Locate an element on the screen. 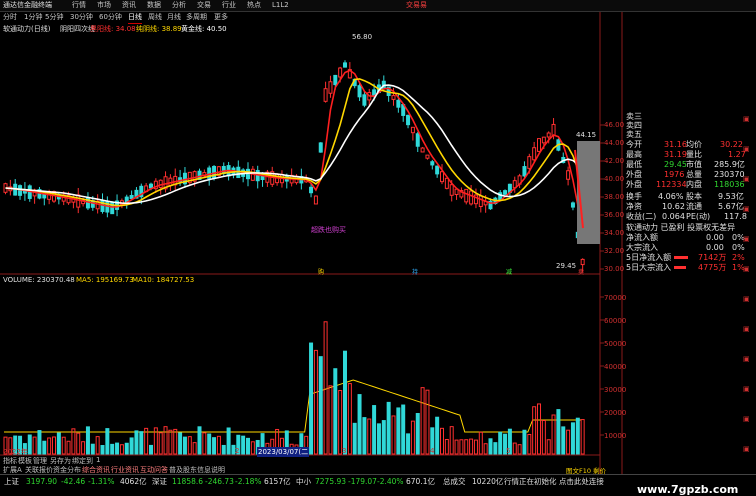 Image resolution: width=756 pixels, height=496 pixels. info-tabs: 扩展A 关联报价 资金分布 综合资讯 行业资讯 互动问答 普及股东信息说明 is located at coordinates (300, 469).